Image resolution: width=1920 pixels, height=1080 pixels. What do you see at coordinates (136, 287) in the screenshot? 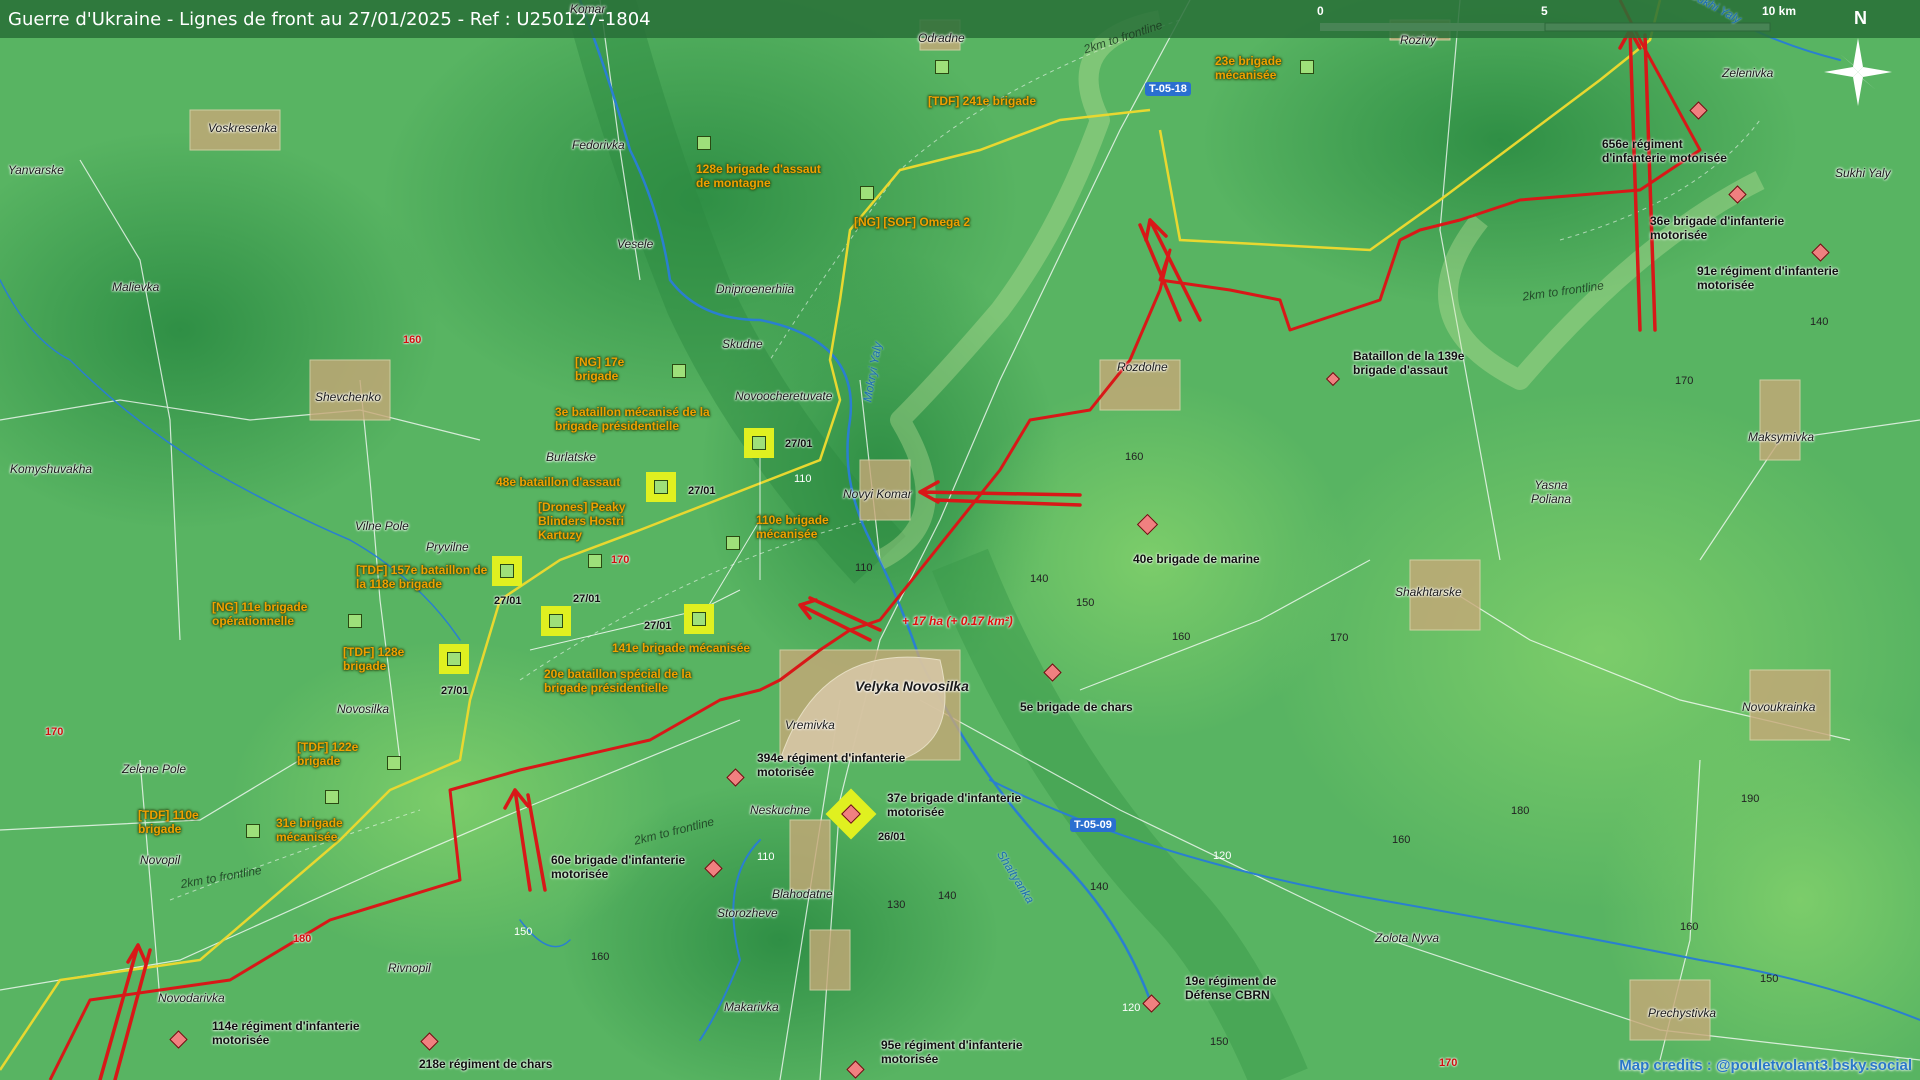
I see `town-malievka: Malievka` at bounding box center [136, 287].